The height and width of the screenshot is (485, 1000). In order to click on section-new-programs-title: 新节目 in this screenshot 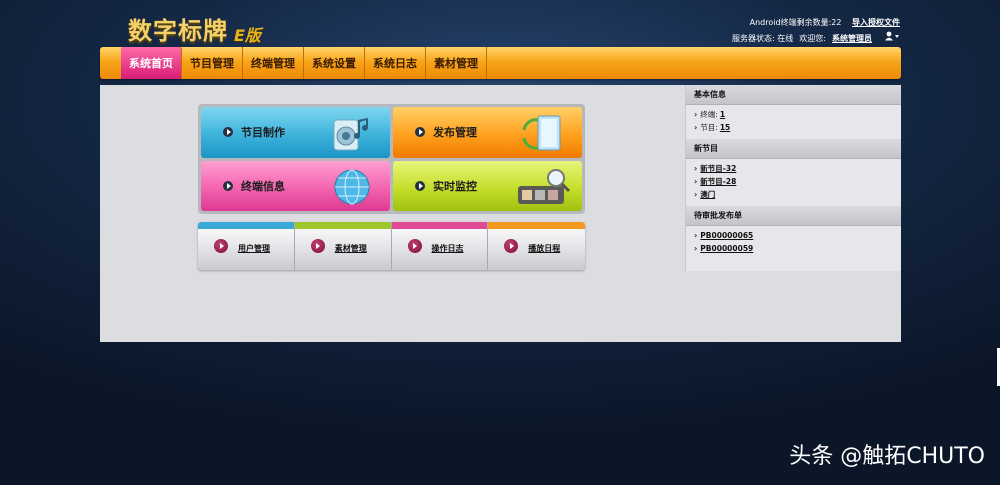, I will do `click(793, 149)`.